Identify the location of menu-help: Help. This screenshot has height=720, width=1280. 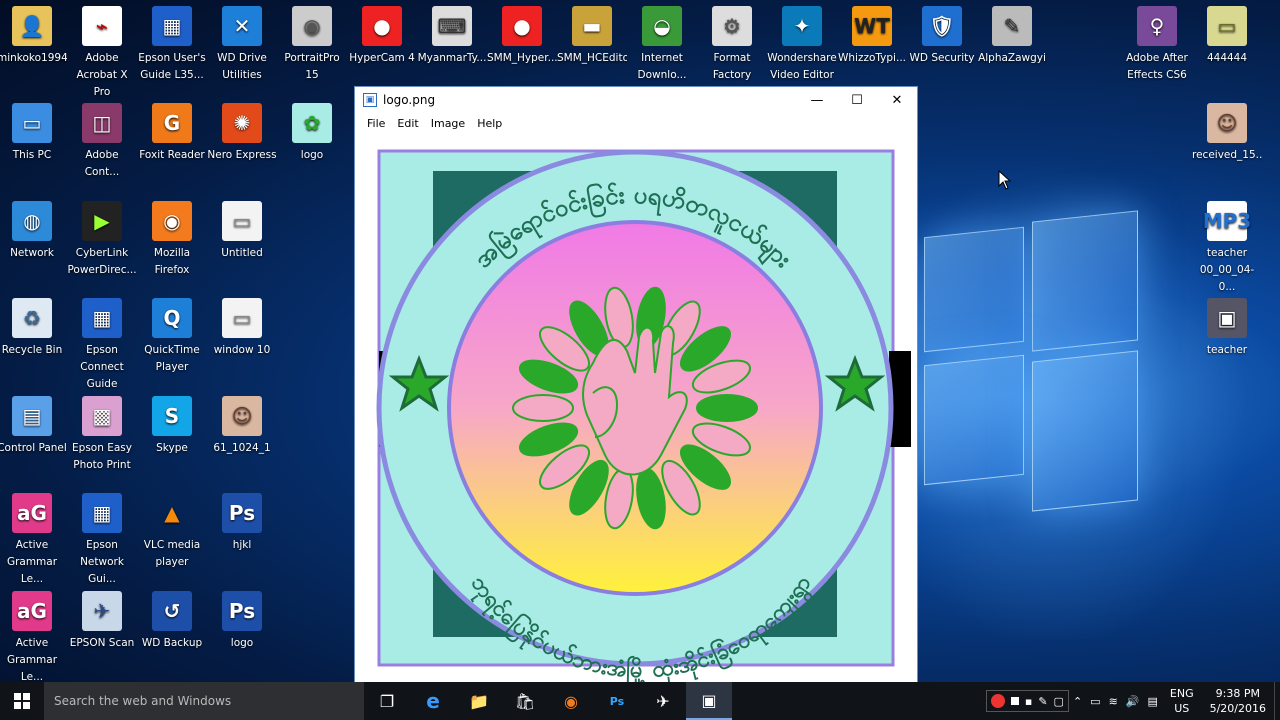
(489, 123).